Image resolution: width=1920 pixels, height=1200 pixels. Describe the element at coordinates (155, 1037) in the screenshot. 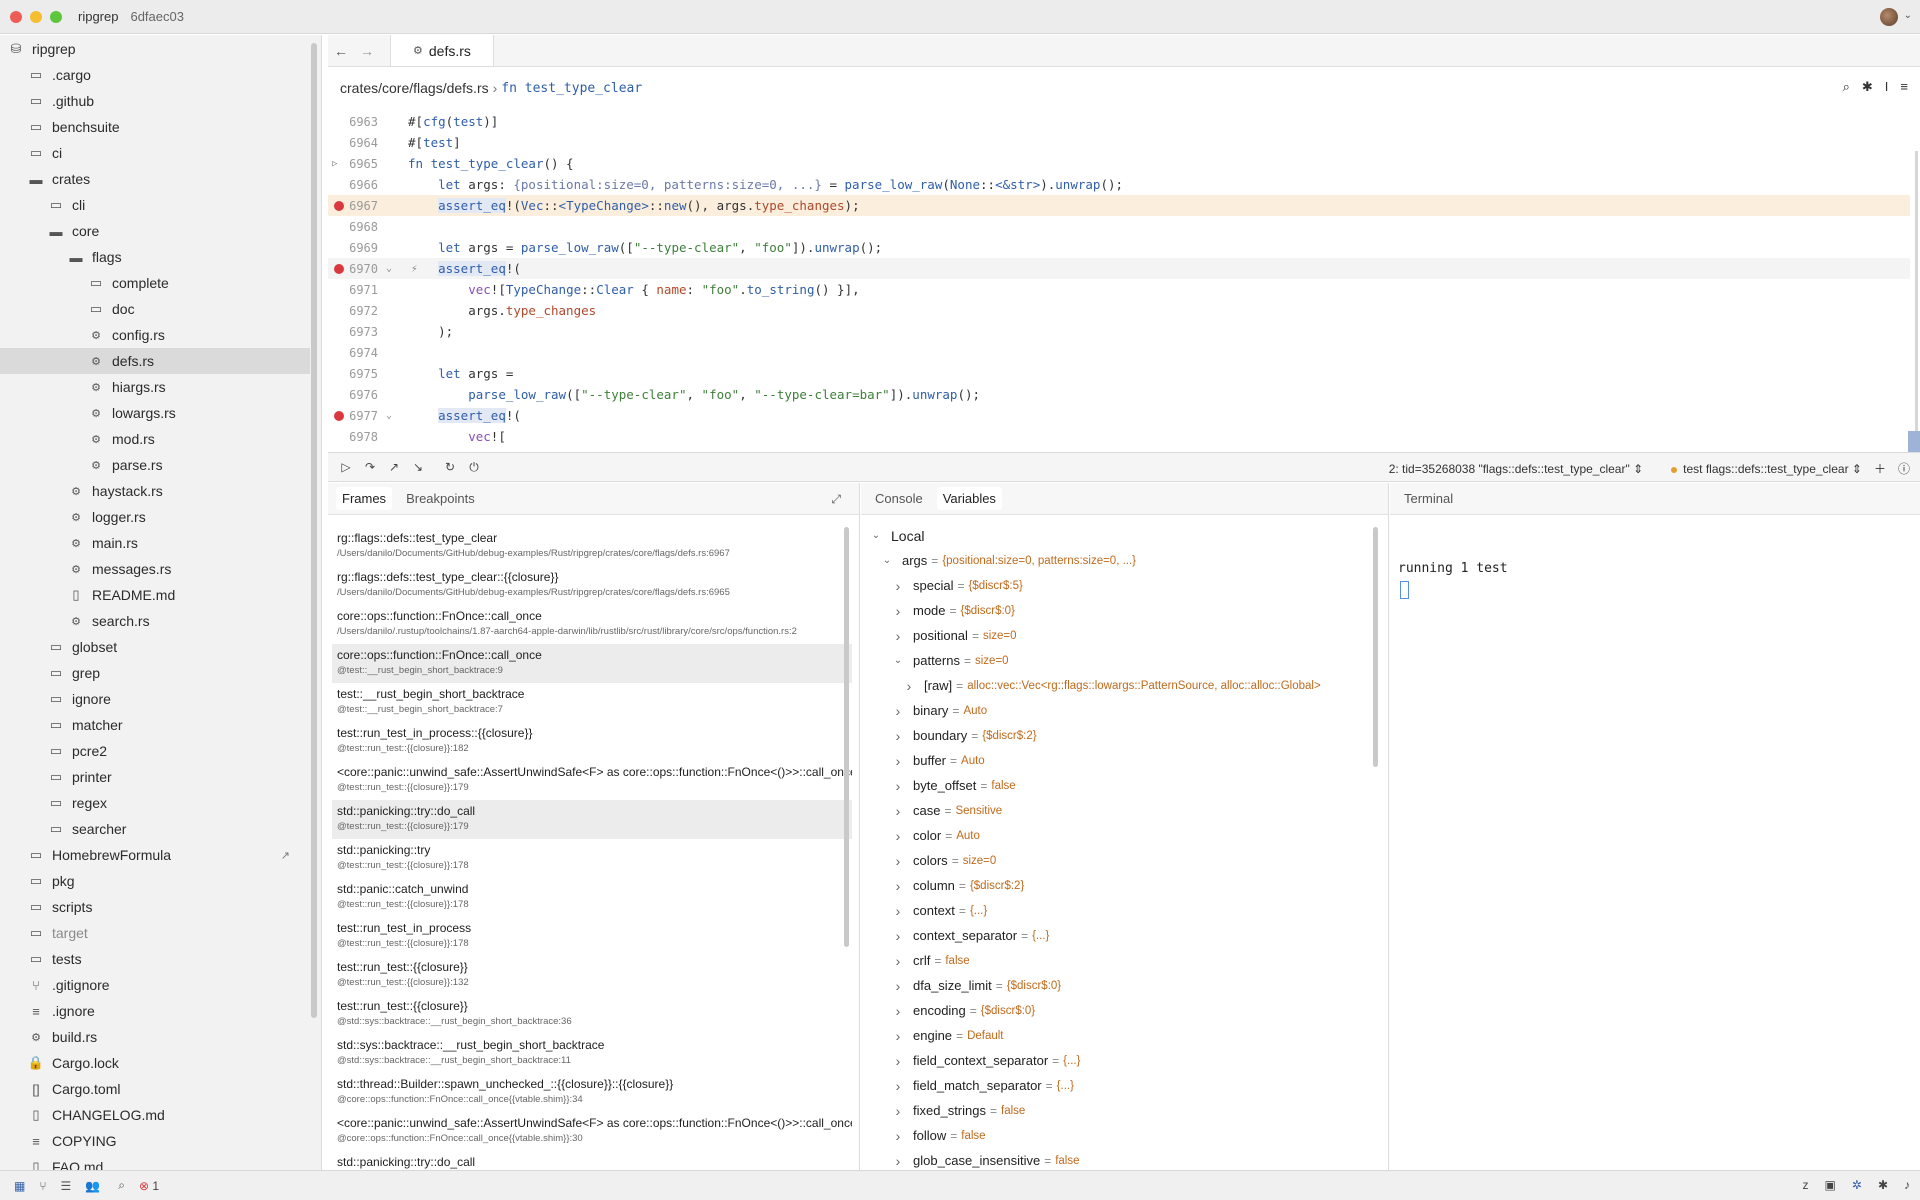

I see `tree-item: ⚙ build.rs` at that location.